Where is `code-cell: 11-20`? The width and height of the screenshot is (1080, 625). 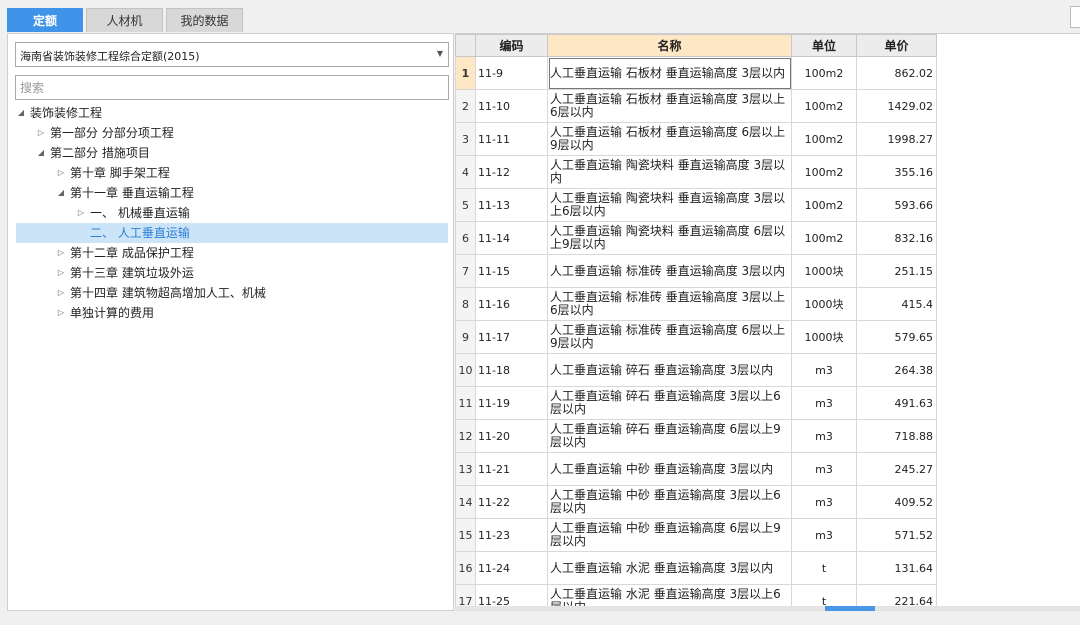
code-cell: 11-20 is located at coordinates (511, 436).